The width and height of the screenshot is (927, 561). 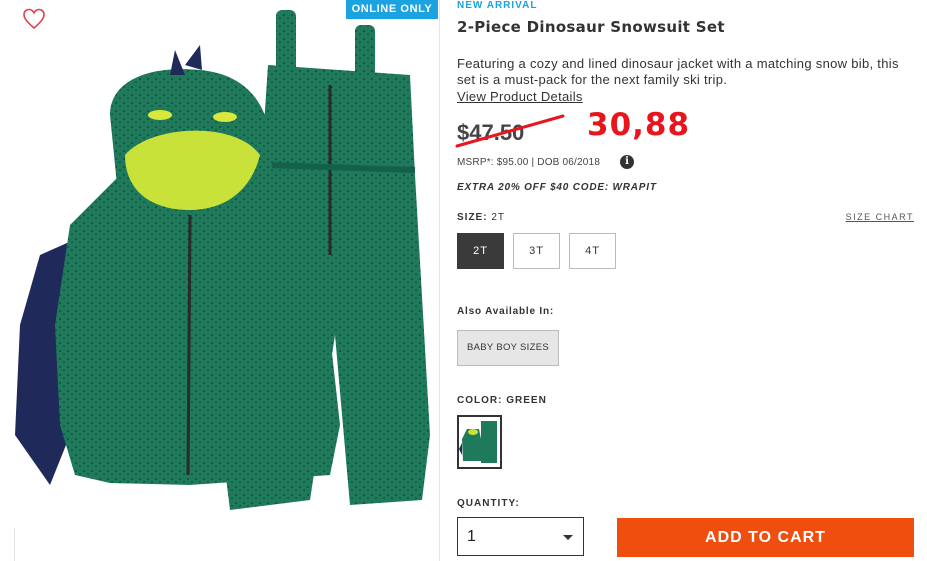 I want to click on quantity-label: QUANTITY:, so click(x=488, y=503).